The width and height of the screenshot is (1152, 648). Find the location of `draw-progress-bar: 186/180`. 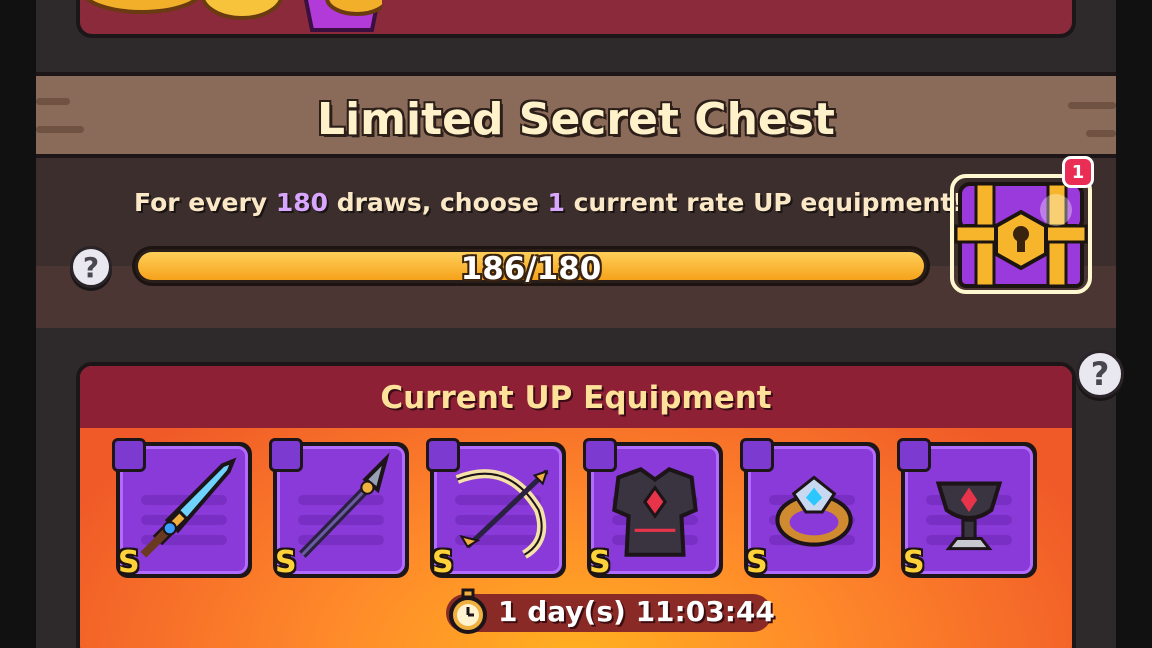

draw-progress-bar: 186/180 is located at coordinates (531, 266).